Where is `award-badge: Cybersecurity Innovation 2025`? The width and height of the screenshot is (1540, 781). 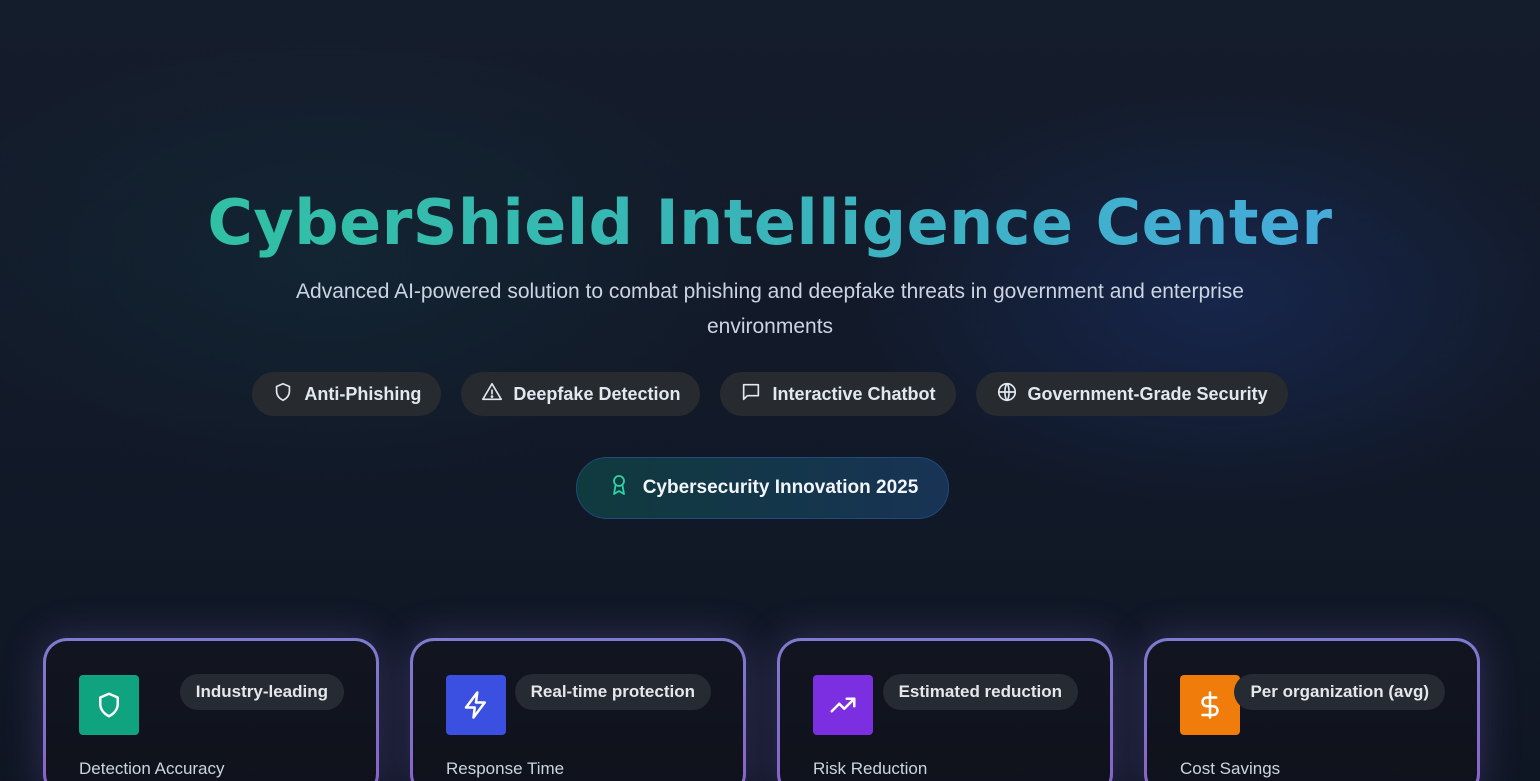 award-badge: Cybersecurity Innovation 2025 is located at coordinates (762, 488).